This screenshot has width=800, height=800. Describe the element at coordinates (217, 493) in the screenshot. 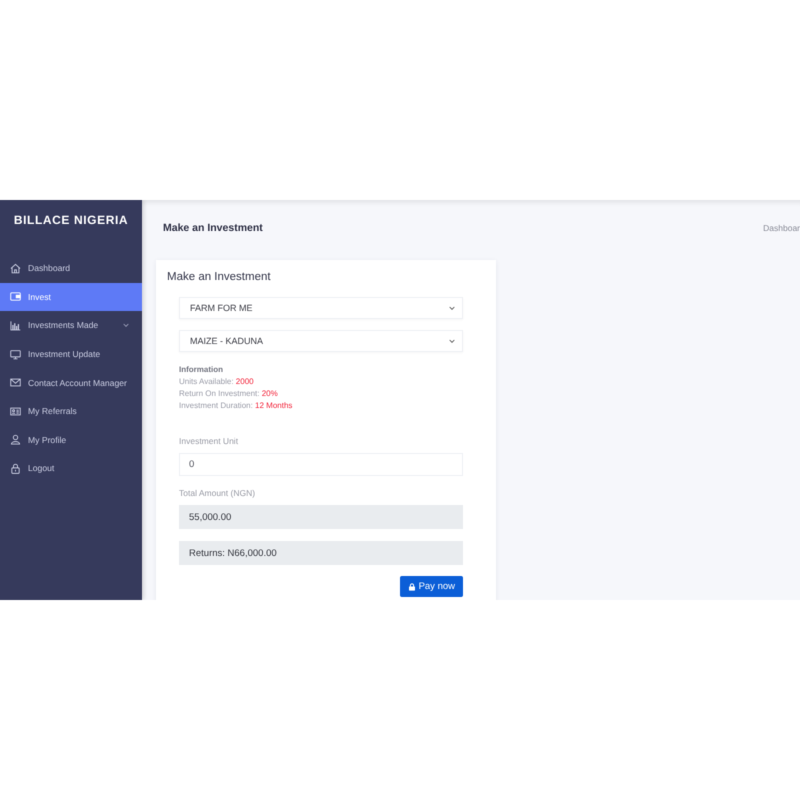

I see `field-label: Total Amount (NGN)` at that location.